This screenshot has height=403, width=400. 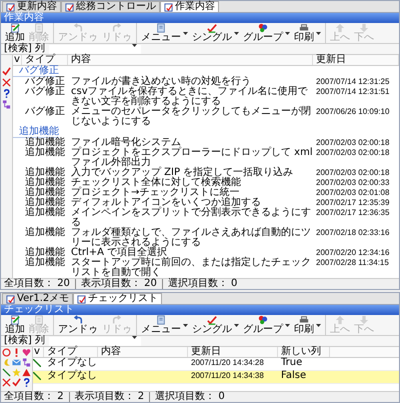 What do you see at coordinates (200, 18) in the screenshot?
I see `panel-title: 作業内容` at bounding box center [200, 18].